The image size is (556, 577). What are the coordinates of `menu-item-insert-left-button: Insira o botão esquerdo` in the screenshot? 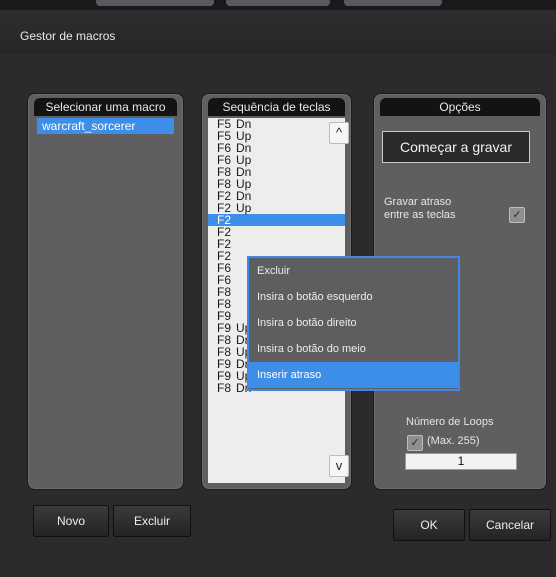 It's located at (353, 297).